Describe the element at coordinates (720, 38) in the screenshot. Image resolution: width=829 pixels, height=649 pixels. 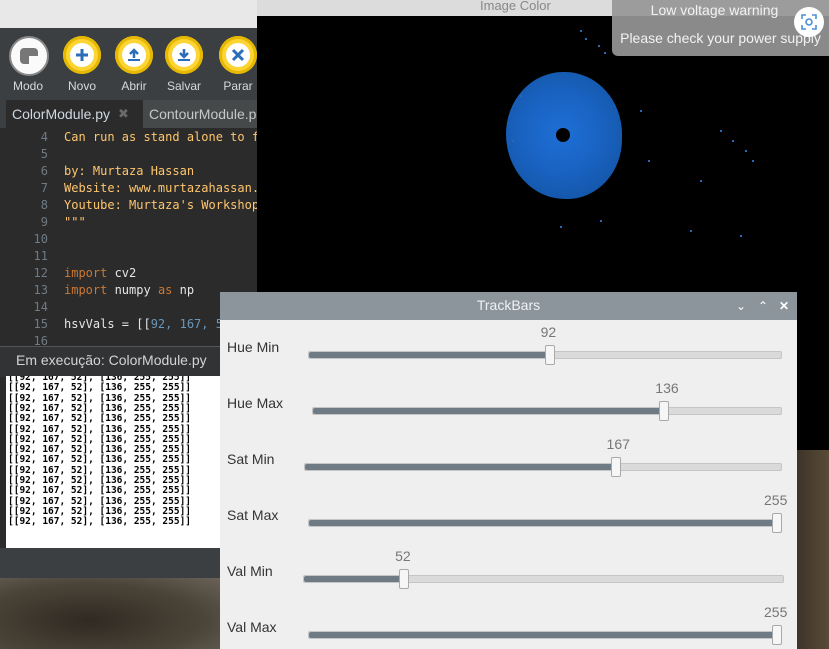
I see `notification-body: Please check your power supply` at that location.